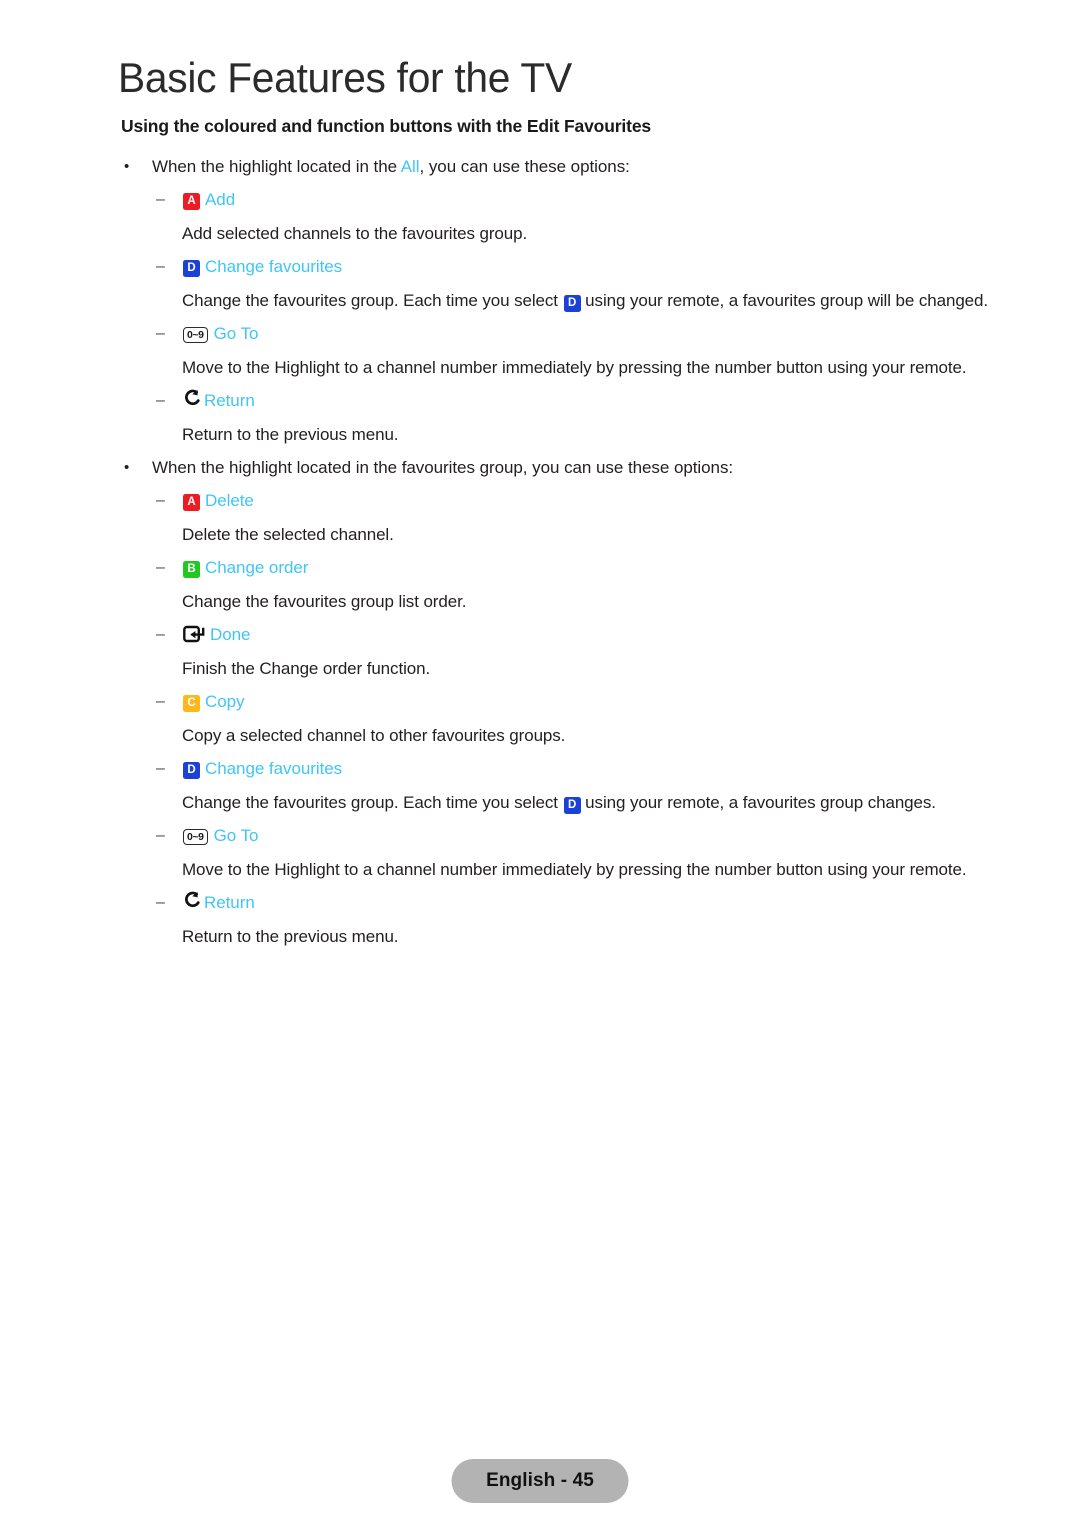  What do you see at coordinates (540, 635) in the screenshot?
I see `option-done: – Done` at bounding box center [540, 635].